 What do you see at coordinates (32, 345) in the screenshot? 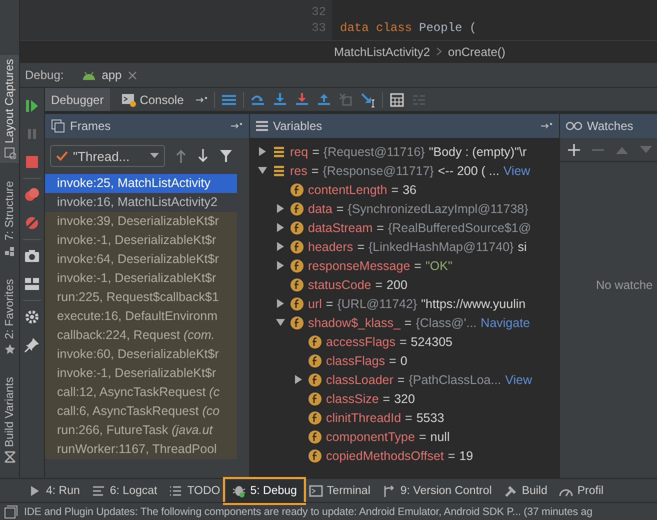
I see `pin-icon` at bounding box center [32, 345].